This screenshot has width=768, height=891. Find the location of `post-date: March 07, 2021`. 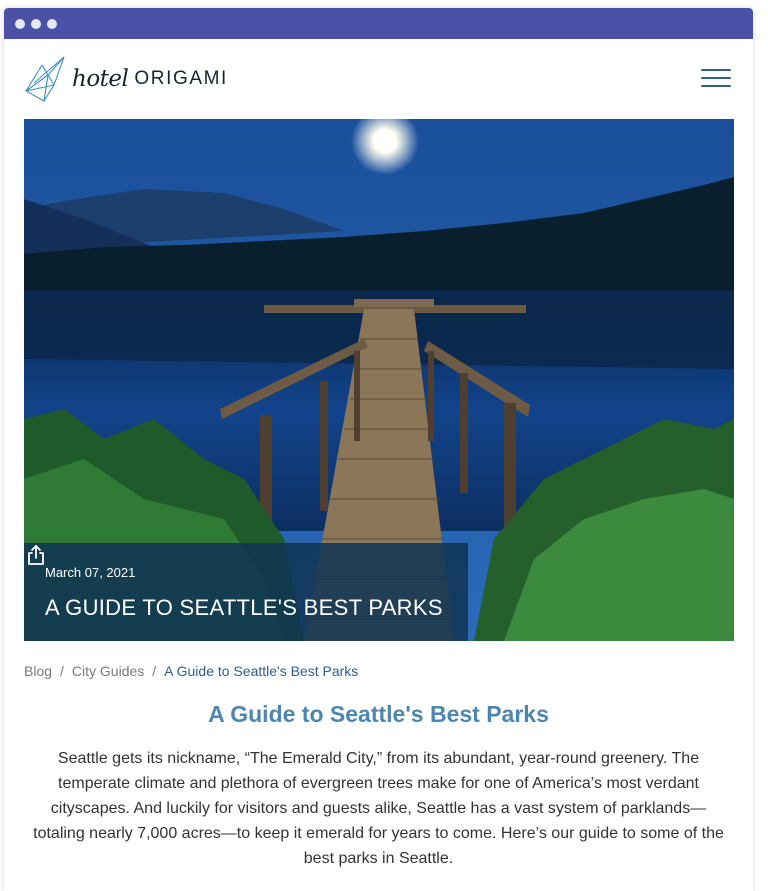

post-date: March 07, 2021 is located at coordinates (90, 572).